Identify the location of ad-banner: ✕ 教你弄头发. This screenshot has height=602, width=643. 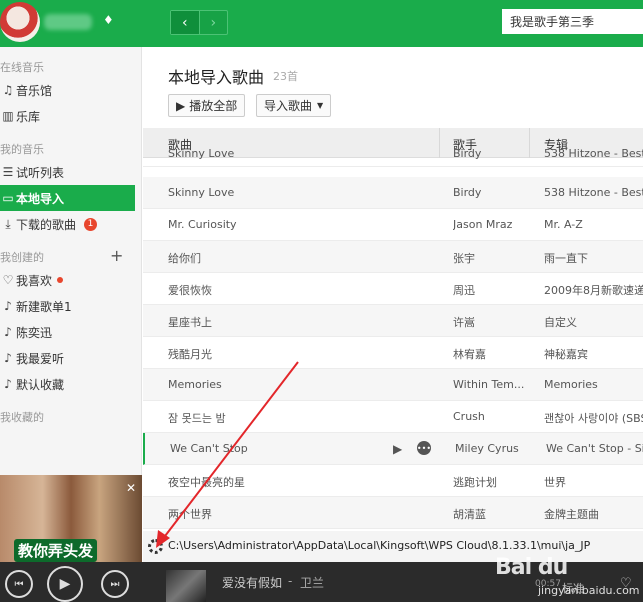
(71, 518).